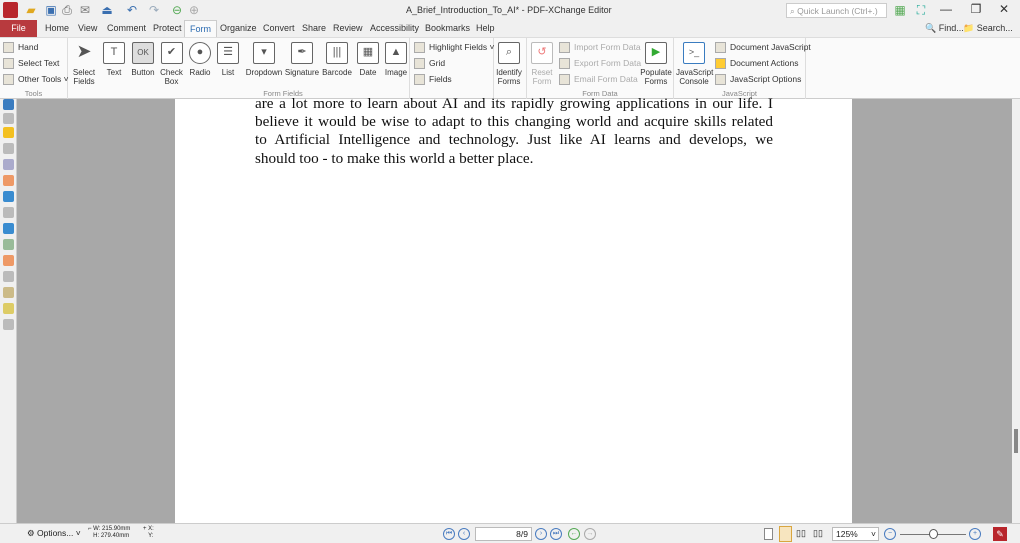 This screenshot has width=1020, height=543. What do you see at coordinates (228, 59) in the screenshot?
I see `list-field-button: ☰ List` at bounding box center [228, 59].